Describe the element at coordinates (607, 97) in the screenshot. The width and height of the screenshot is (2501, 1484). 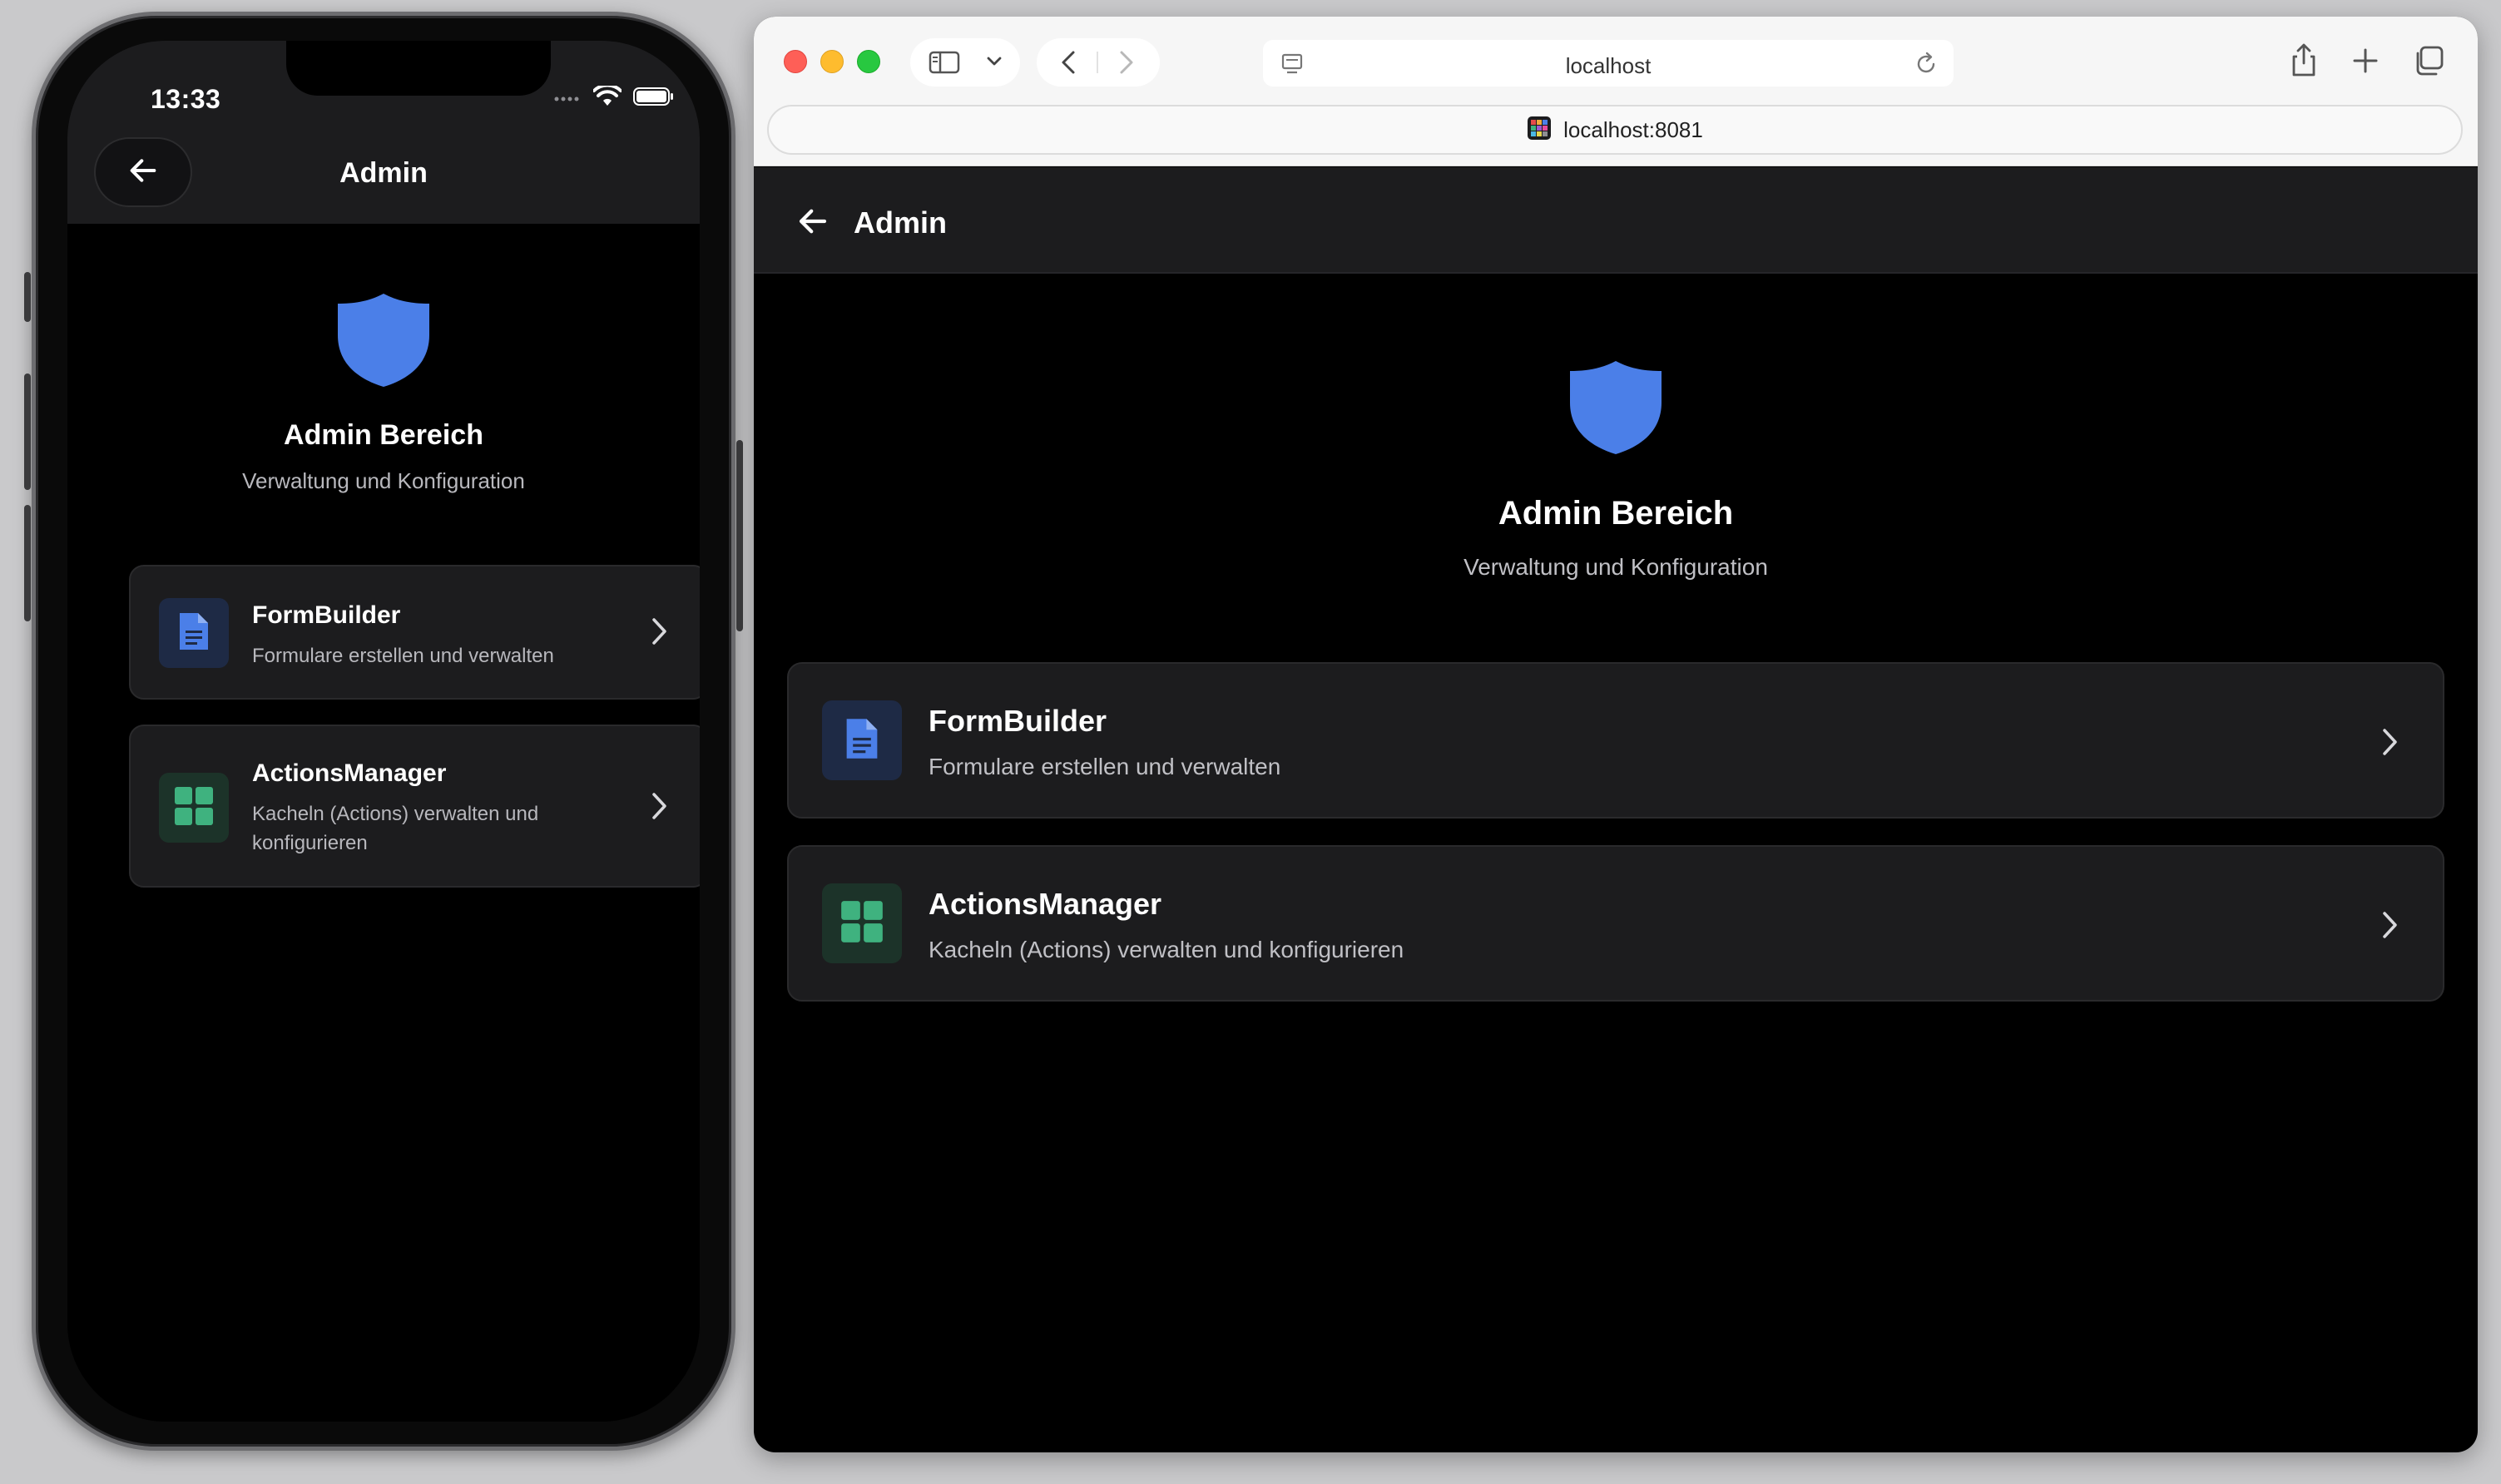
I see `wifi-icon` at that location.